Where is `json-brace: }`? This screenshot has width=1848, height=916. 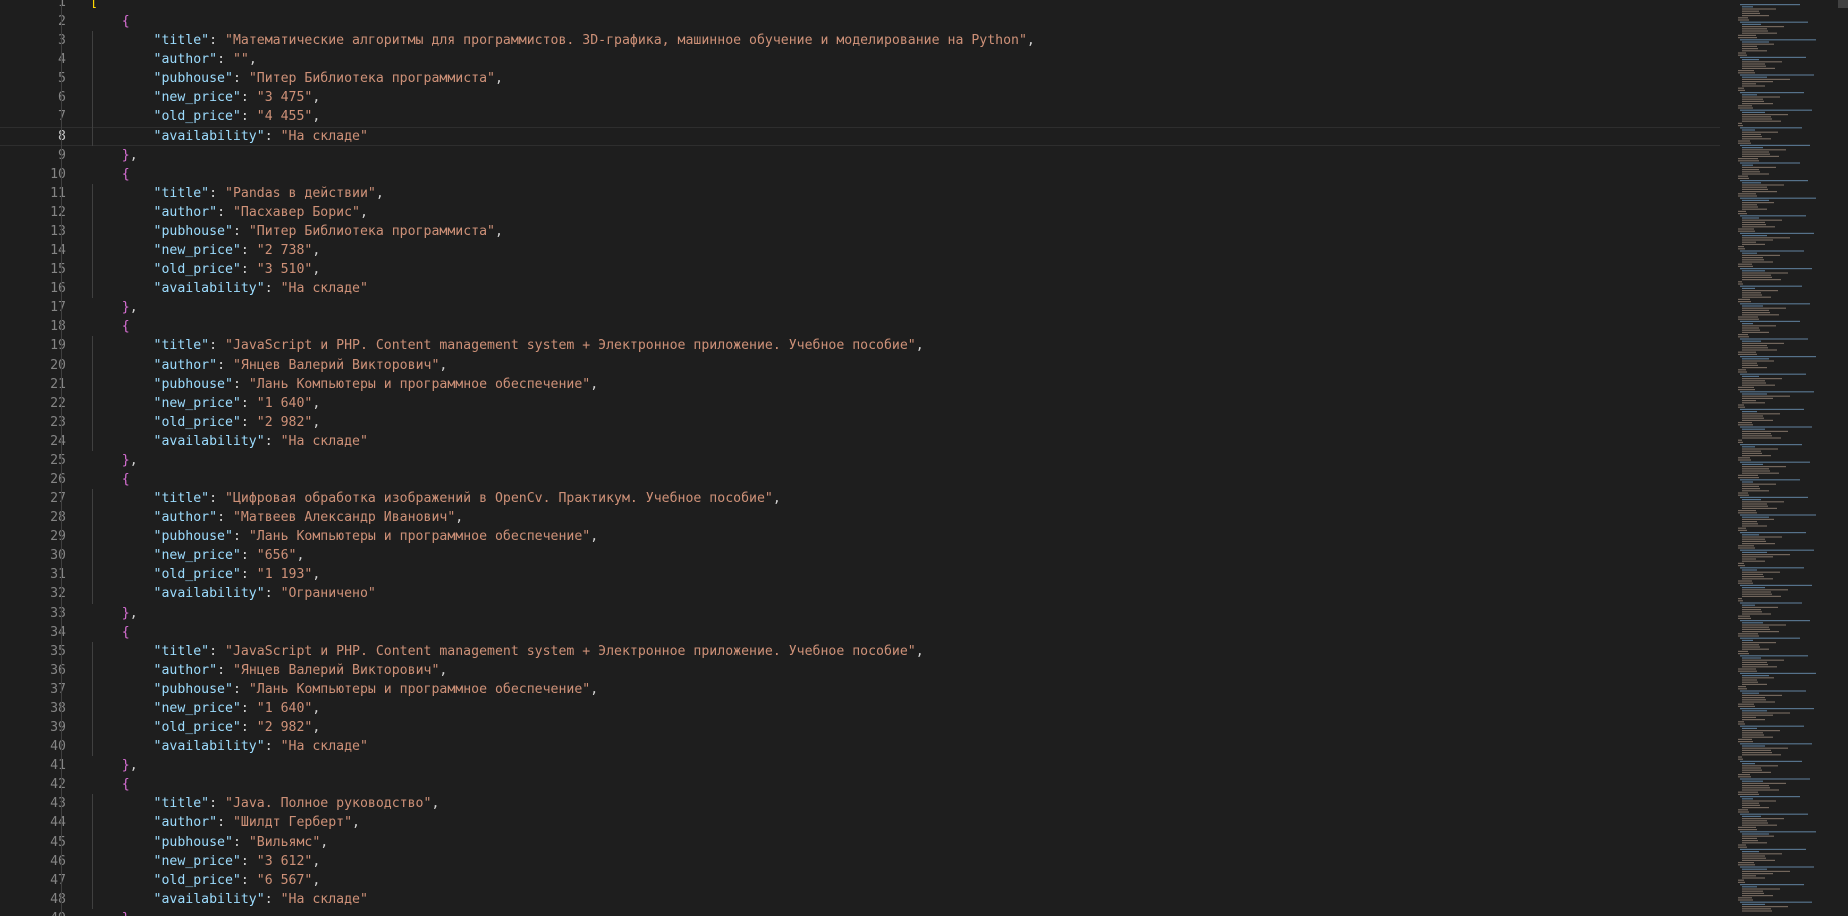
json-brace: } is located at coordinates (125, 155).